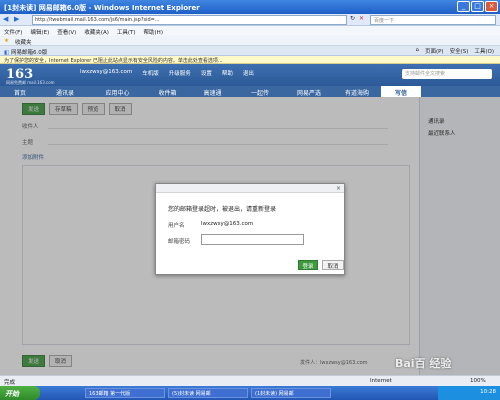 This screenshot has height=400, width=500. Describe the element at coordinates (250, 188) in the screenshot. I see `dialog-header: ×` at that location.